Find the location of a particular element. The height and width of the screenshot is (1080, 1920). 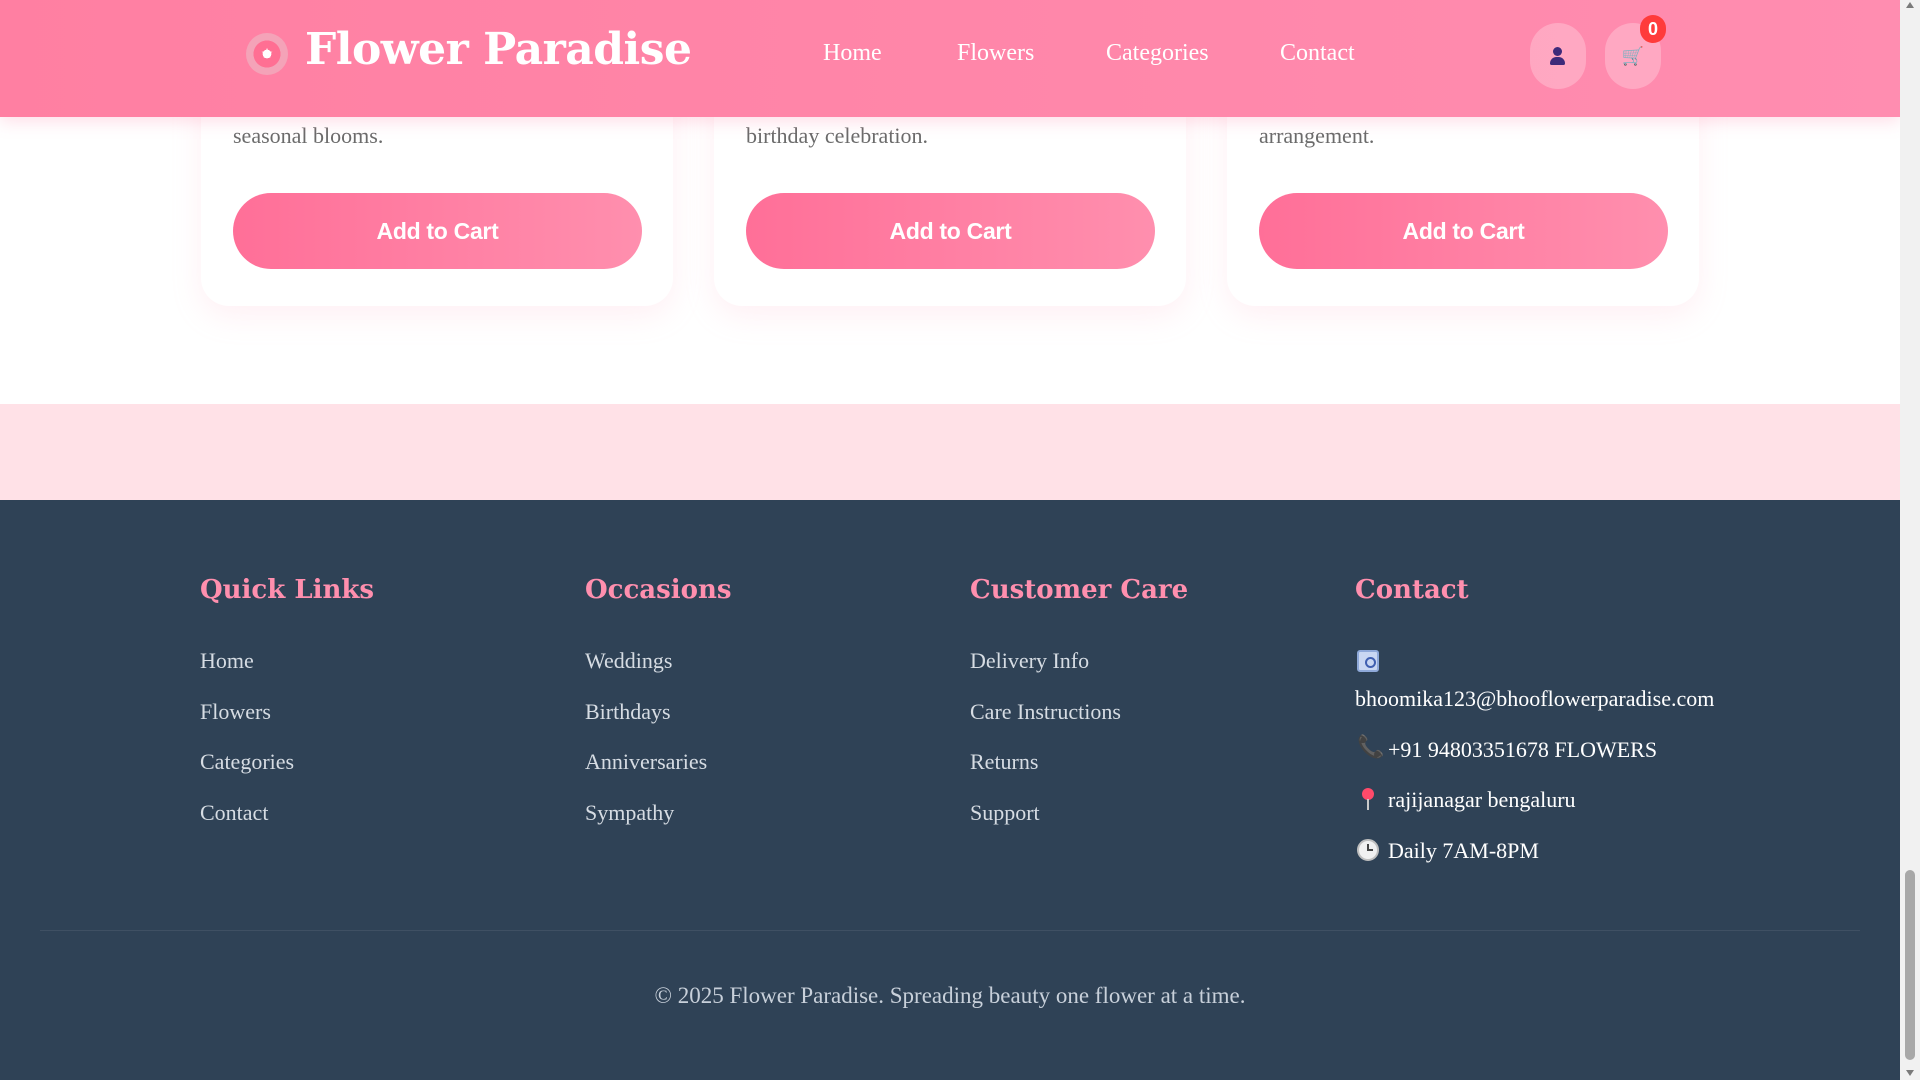

footer-link-sympathy: Sympathy is located at coordinates (629, 813).